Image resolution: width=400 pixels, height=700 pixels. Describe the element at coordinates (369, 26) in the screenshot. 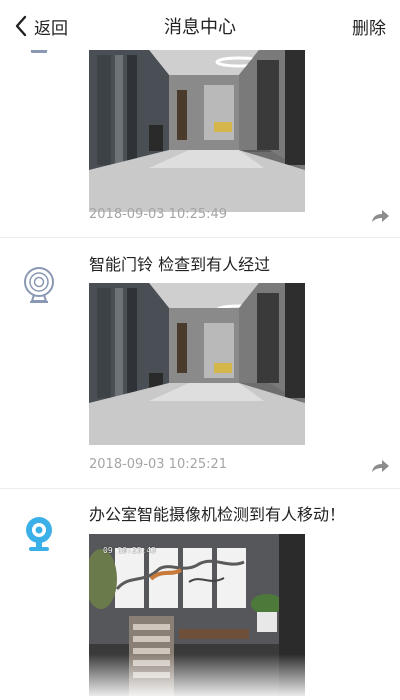

I see `delete-button: 删除` at that location.